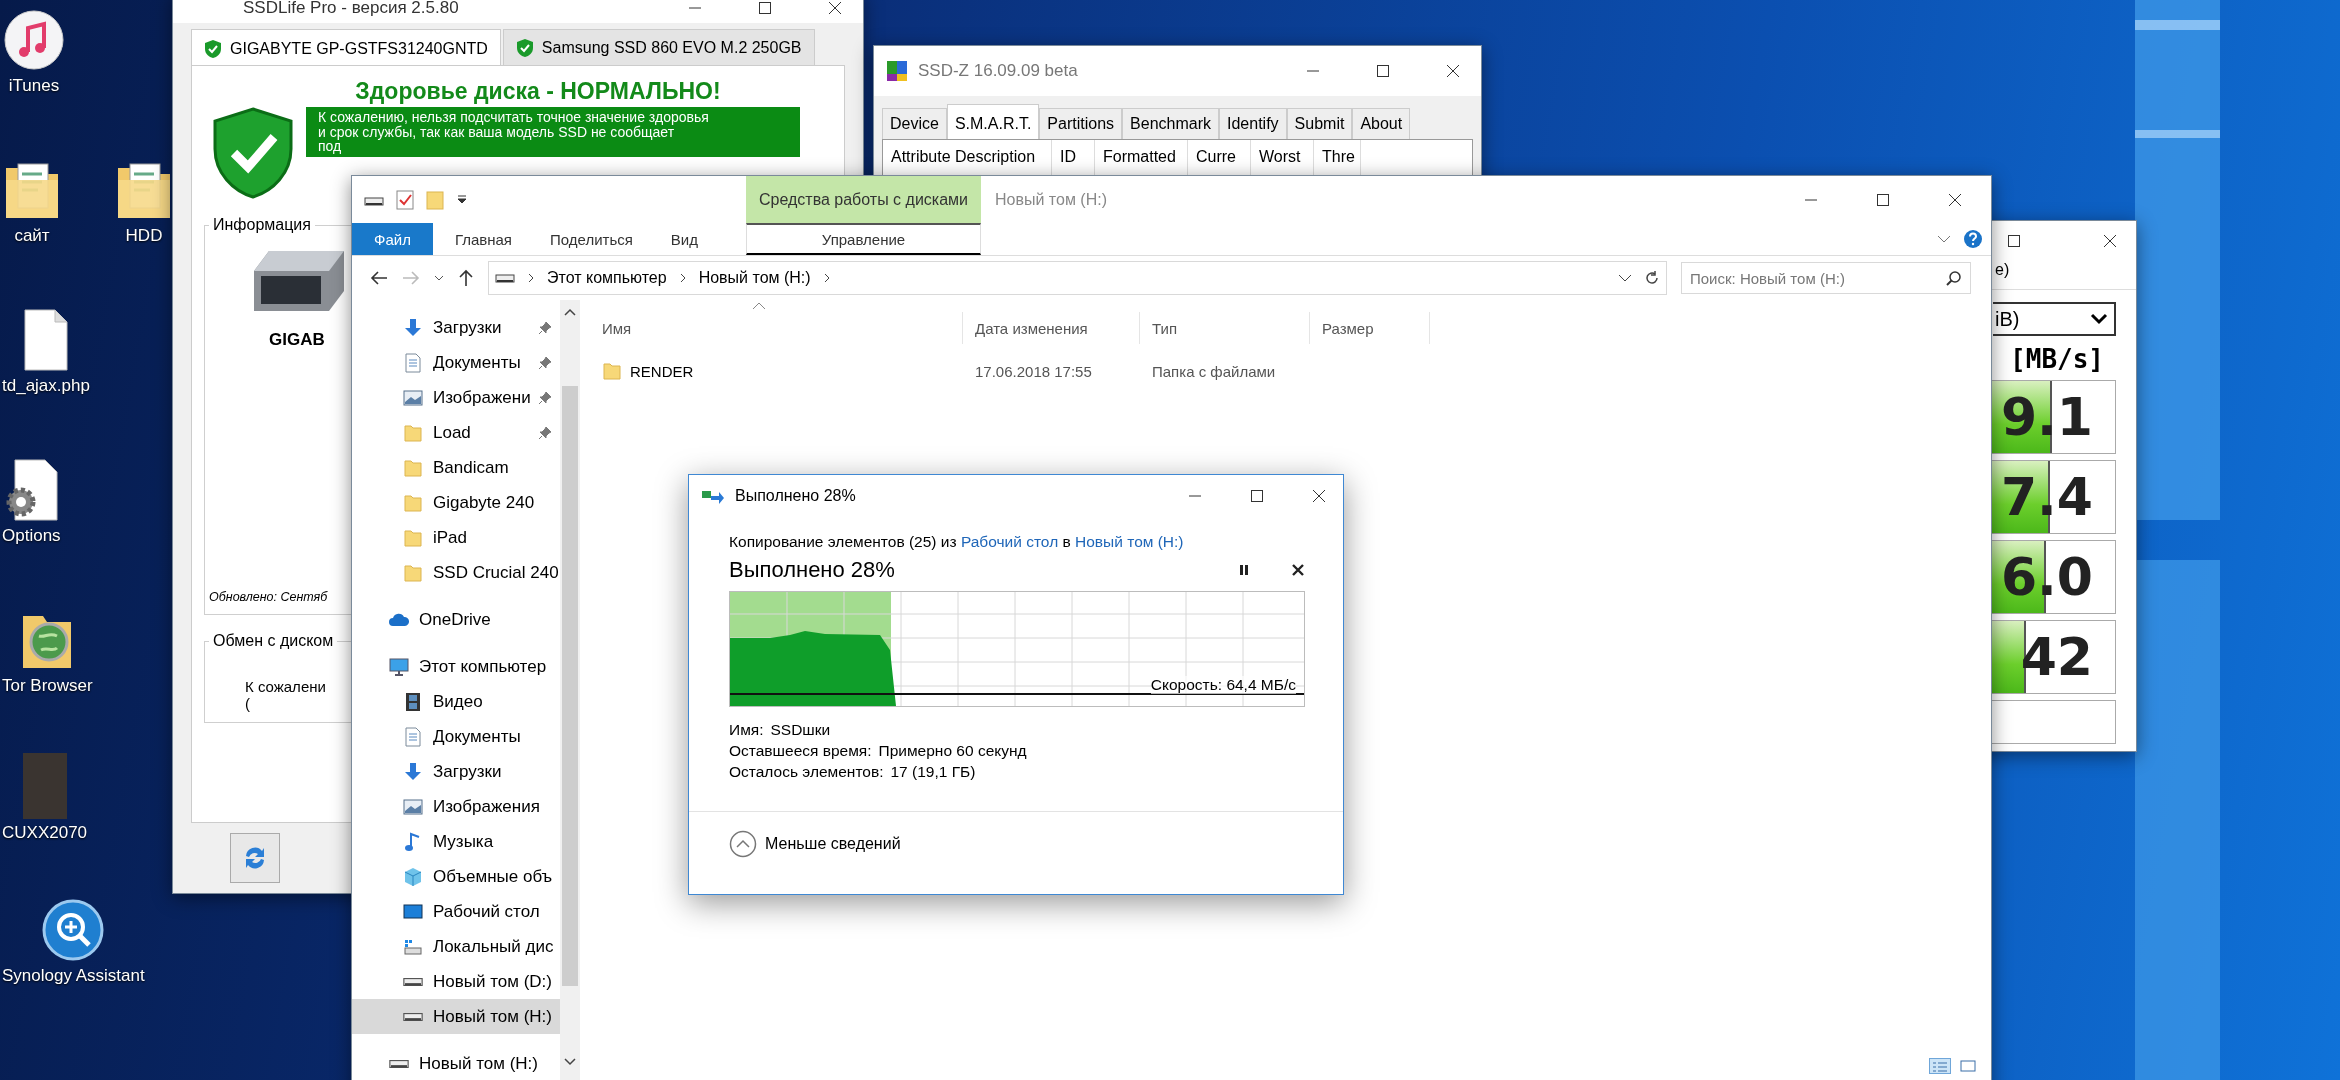 The width and height of the screenshot is (2340, 1080). Describe the element at coordinates (952, 751) in the screenshot. I see `detail-value: Примерно 60 секунд` at that location.